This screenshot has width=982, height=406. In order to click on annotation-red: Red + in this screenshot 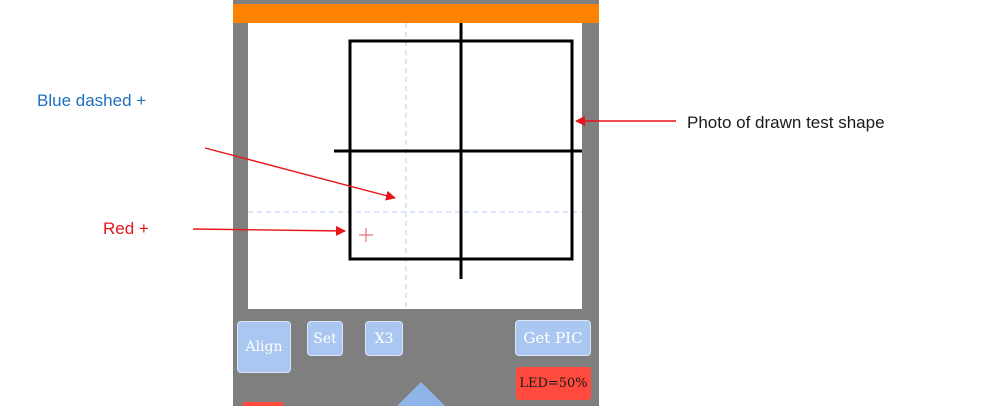, I will do `click(126, 228)`.